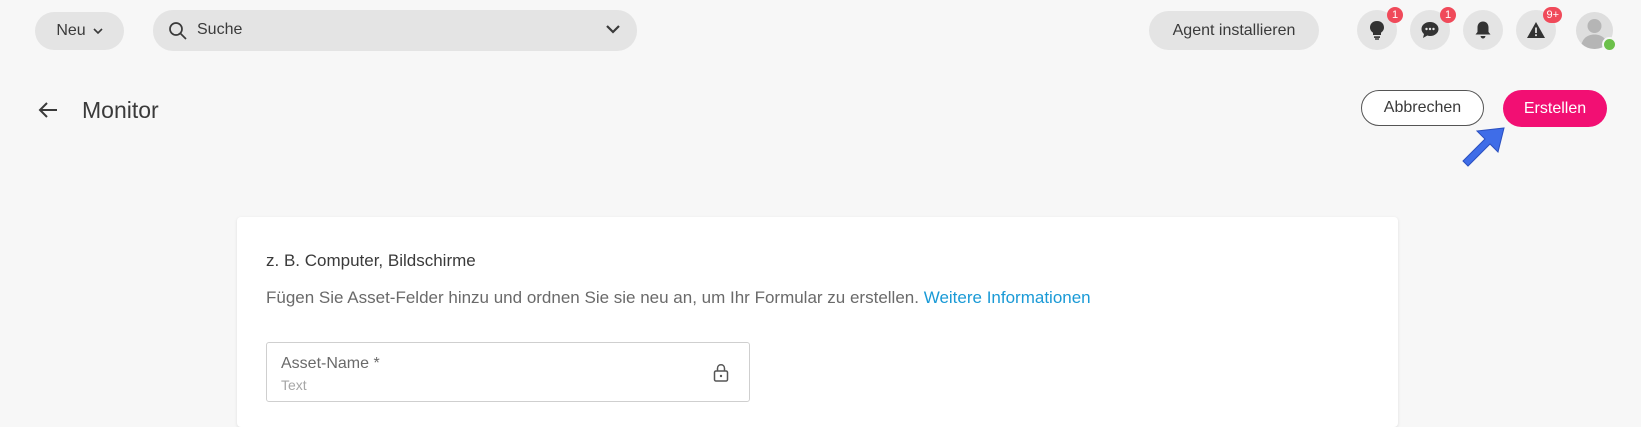 This screenshot has height=427, width=1641. I want to click on bell-icon, so click(1483, 30).